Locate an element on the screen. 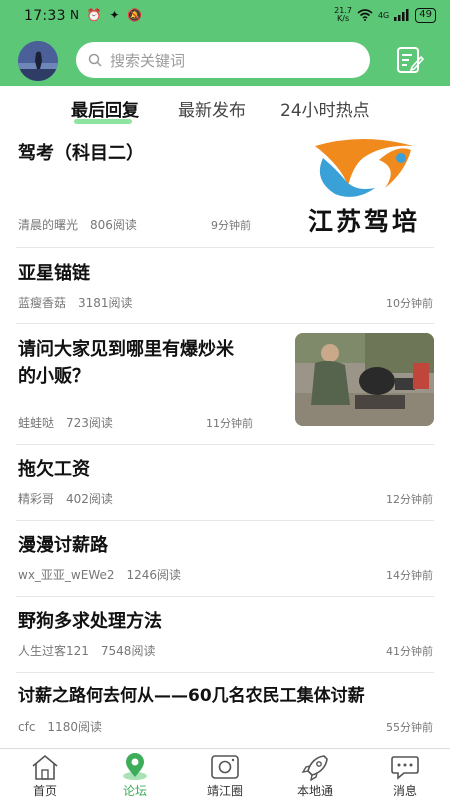 The height and width of the screenshot is (800, 450). post-meta: 清晨的曙光 806阅读 is located at coordinates (77, 224).